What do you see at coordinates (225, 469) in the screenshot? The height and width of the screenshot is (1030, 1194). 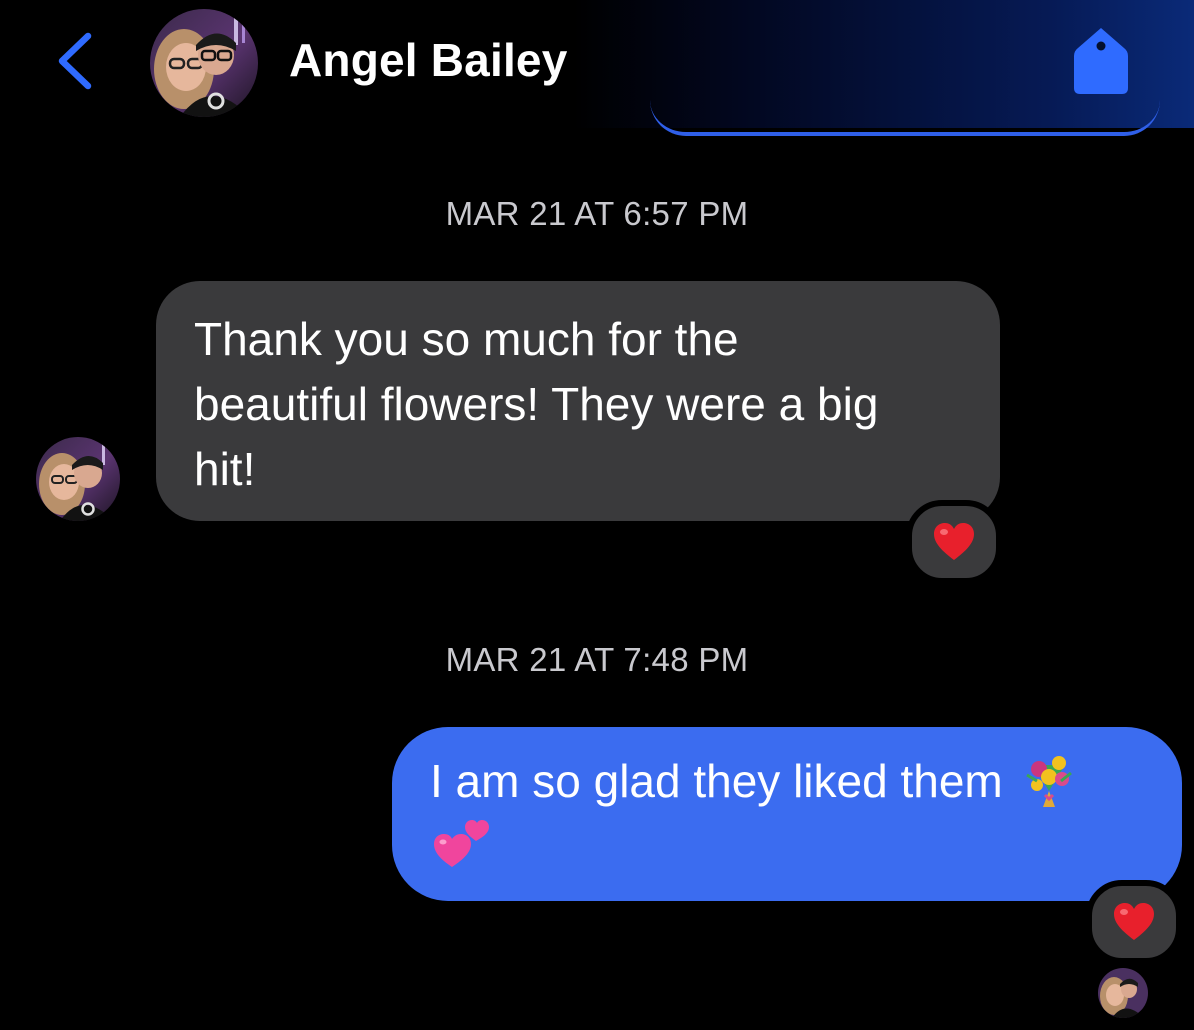 I see `message-line: hit!` at bounding box center [225, 469].